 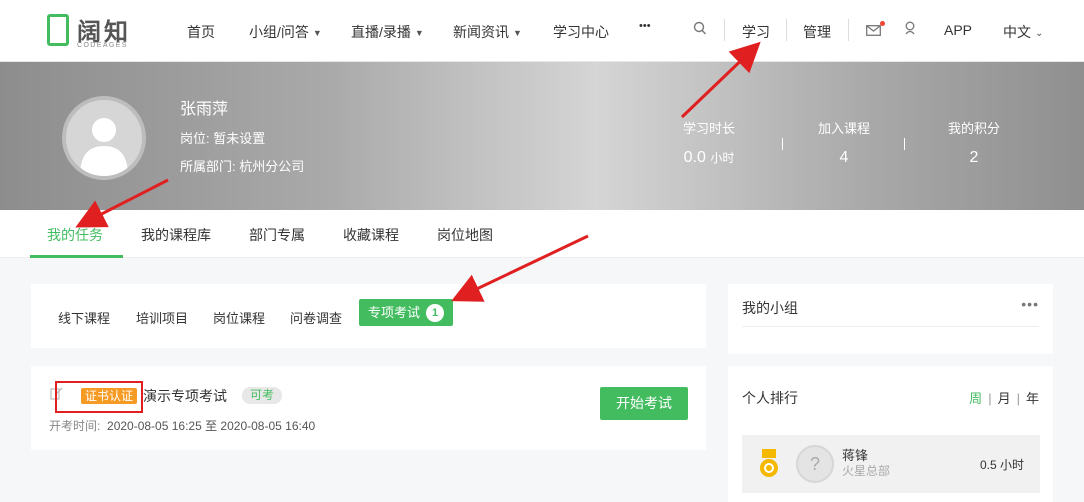 What do you see at coordinates (1017, 32) in the screenshot?
I see `language-label: 中文` at bounding box center [1017, 32].